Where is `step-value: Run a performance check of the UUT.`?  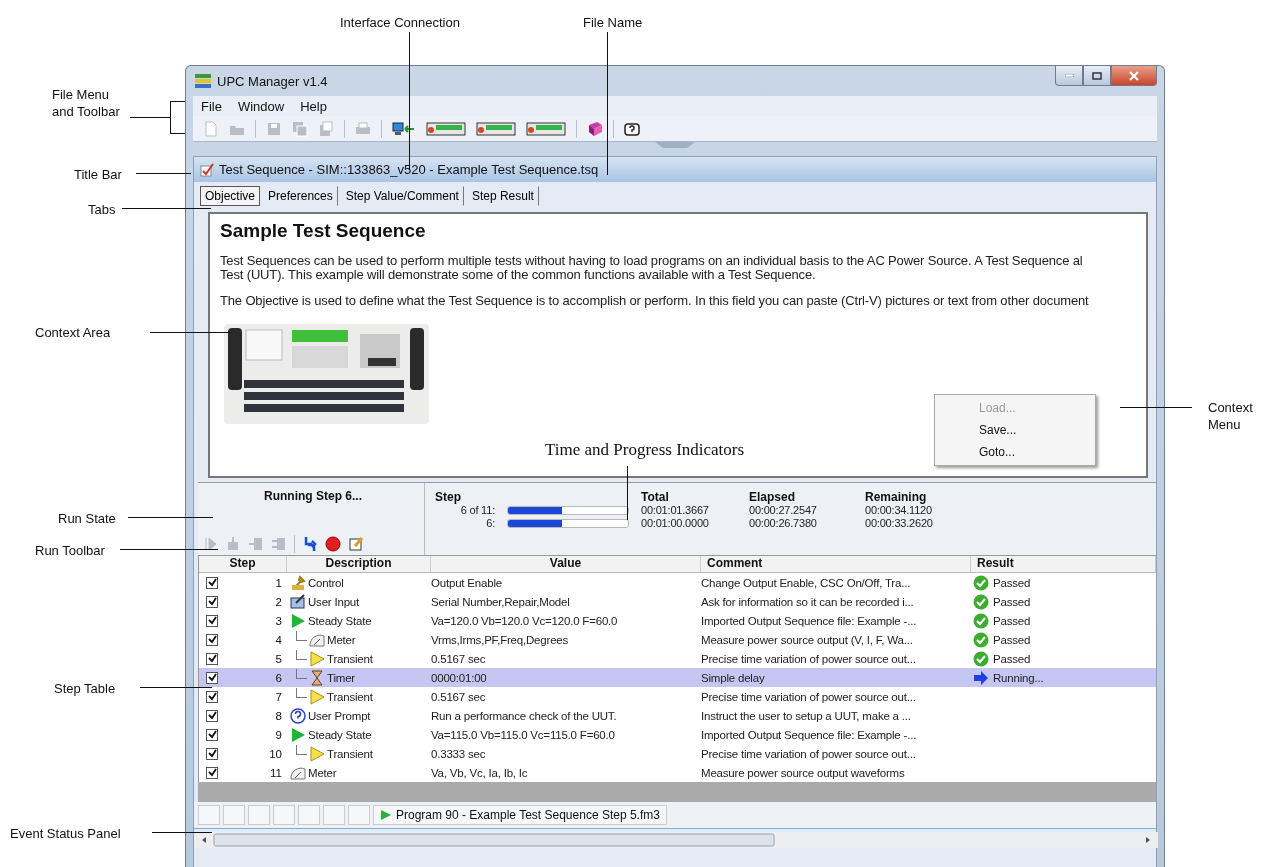
step-value: Run a performance check of the UUT. is located at coordinates (524, 715).